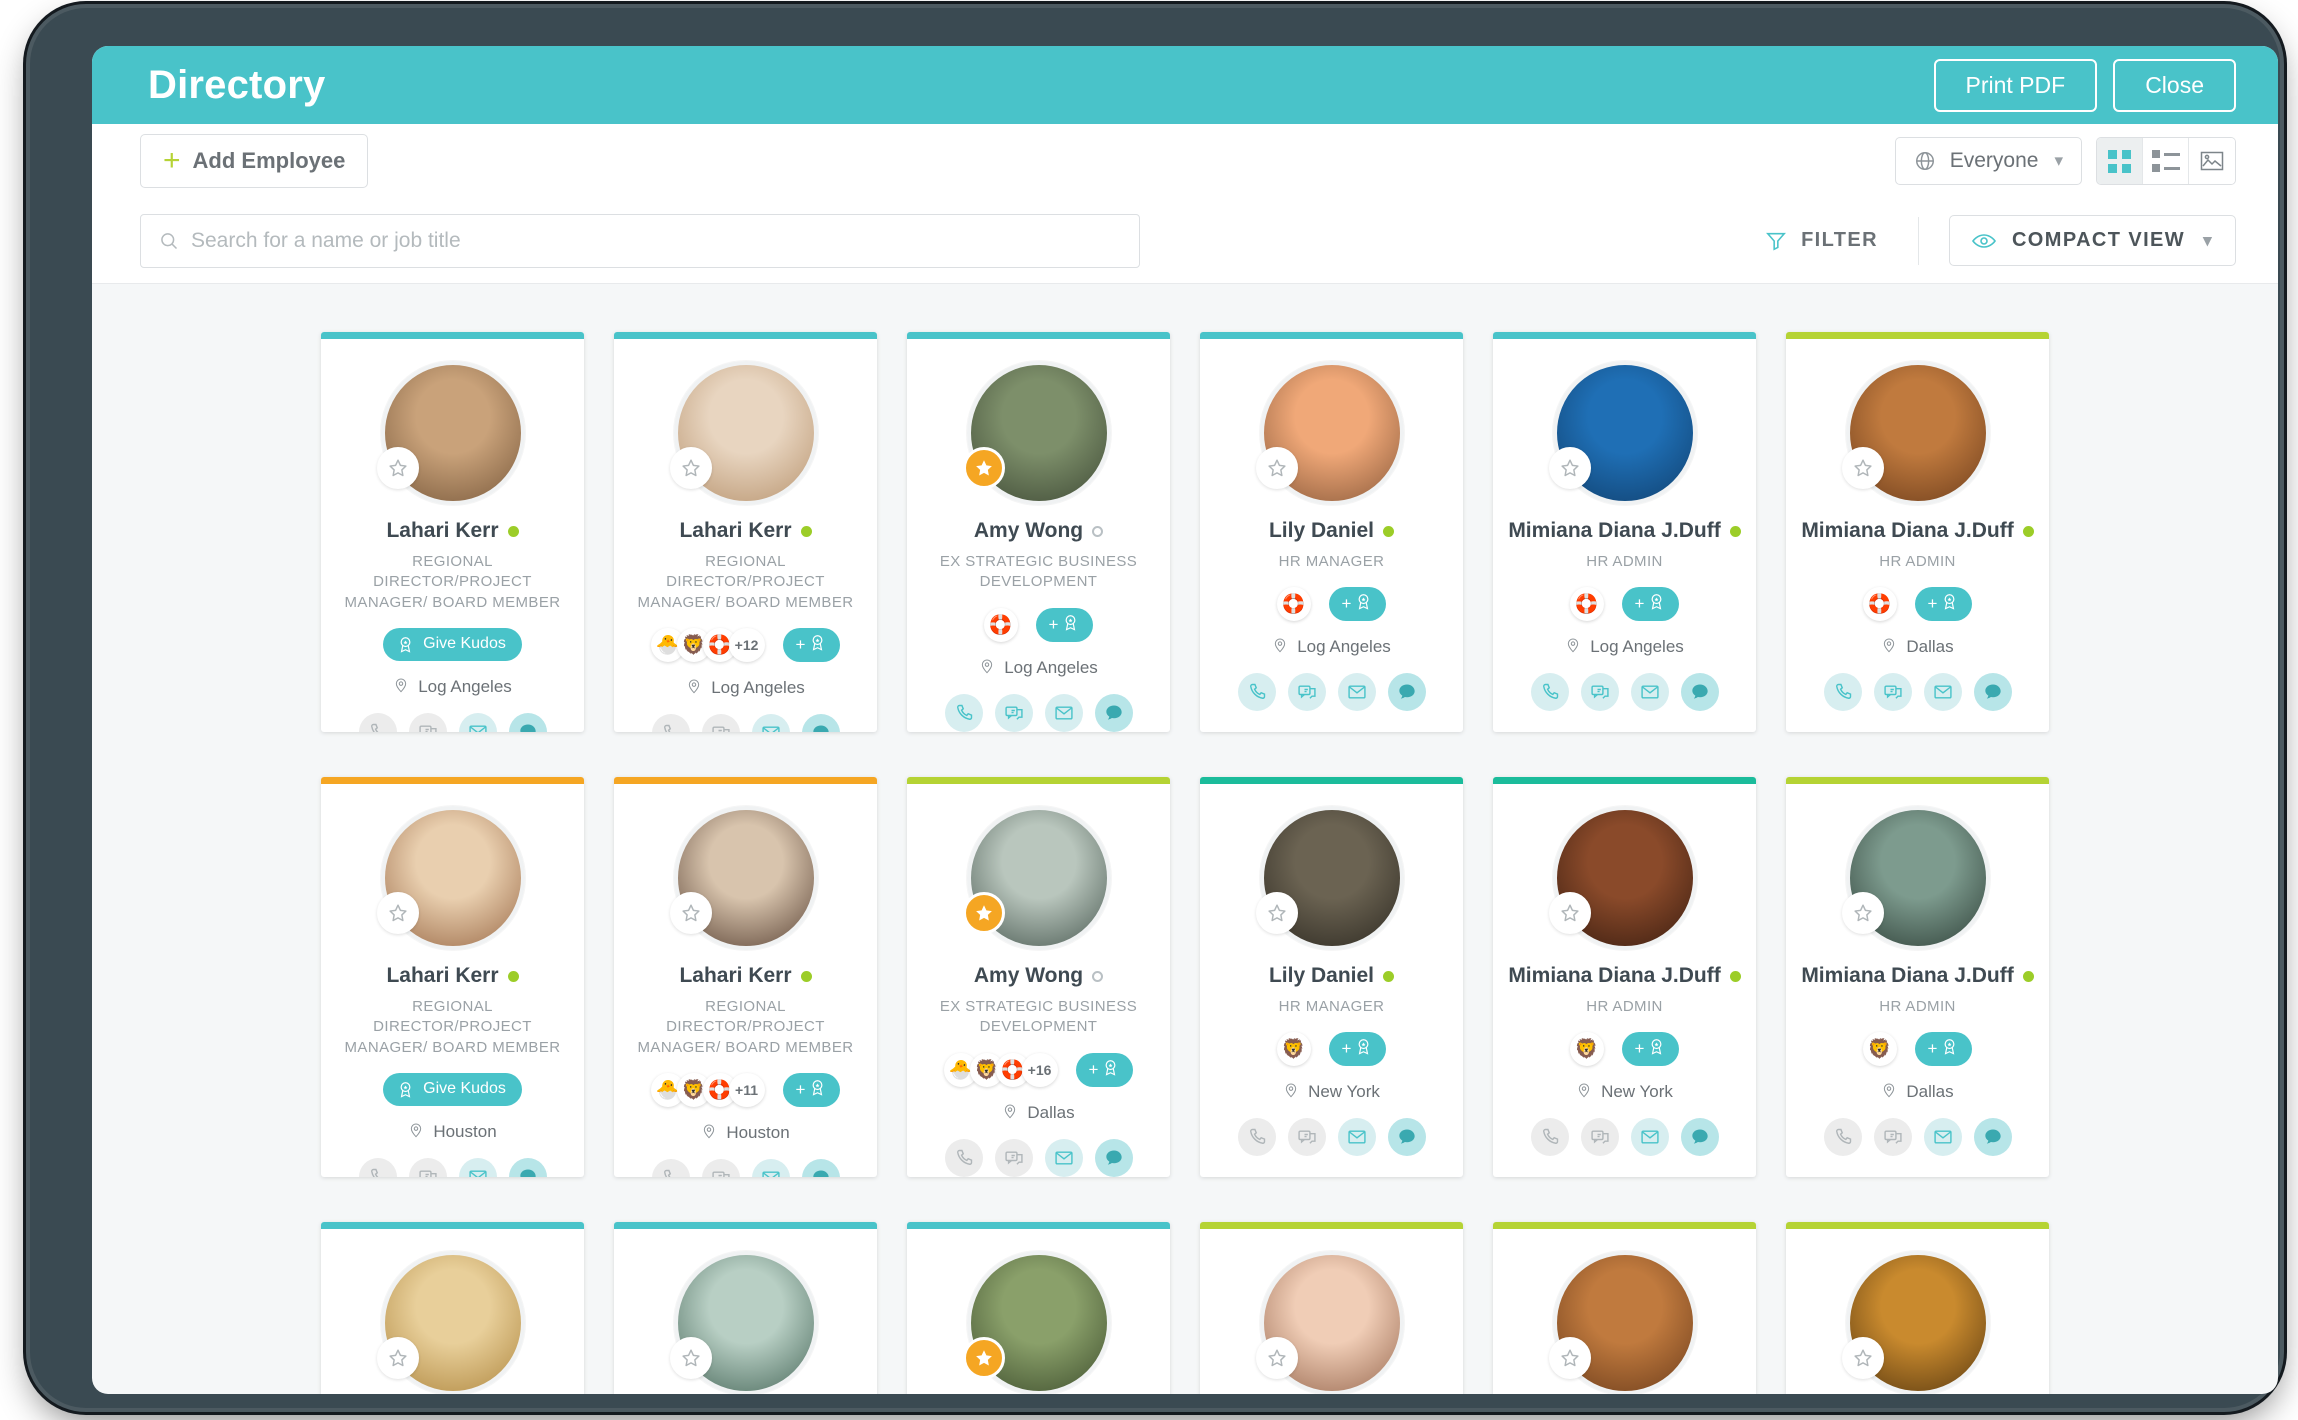 The height and width of the screenshot is (1420, 2298). Describe the element at coordinates (254, 161) in the screenshot. I see `add-employee-button: + Add Employee` at that location.